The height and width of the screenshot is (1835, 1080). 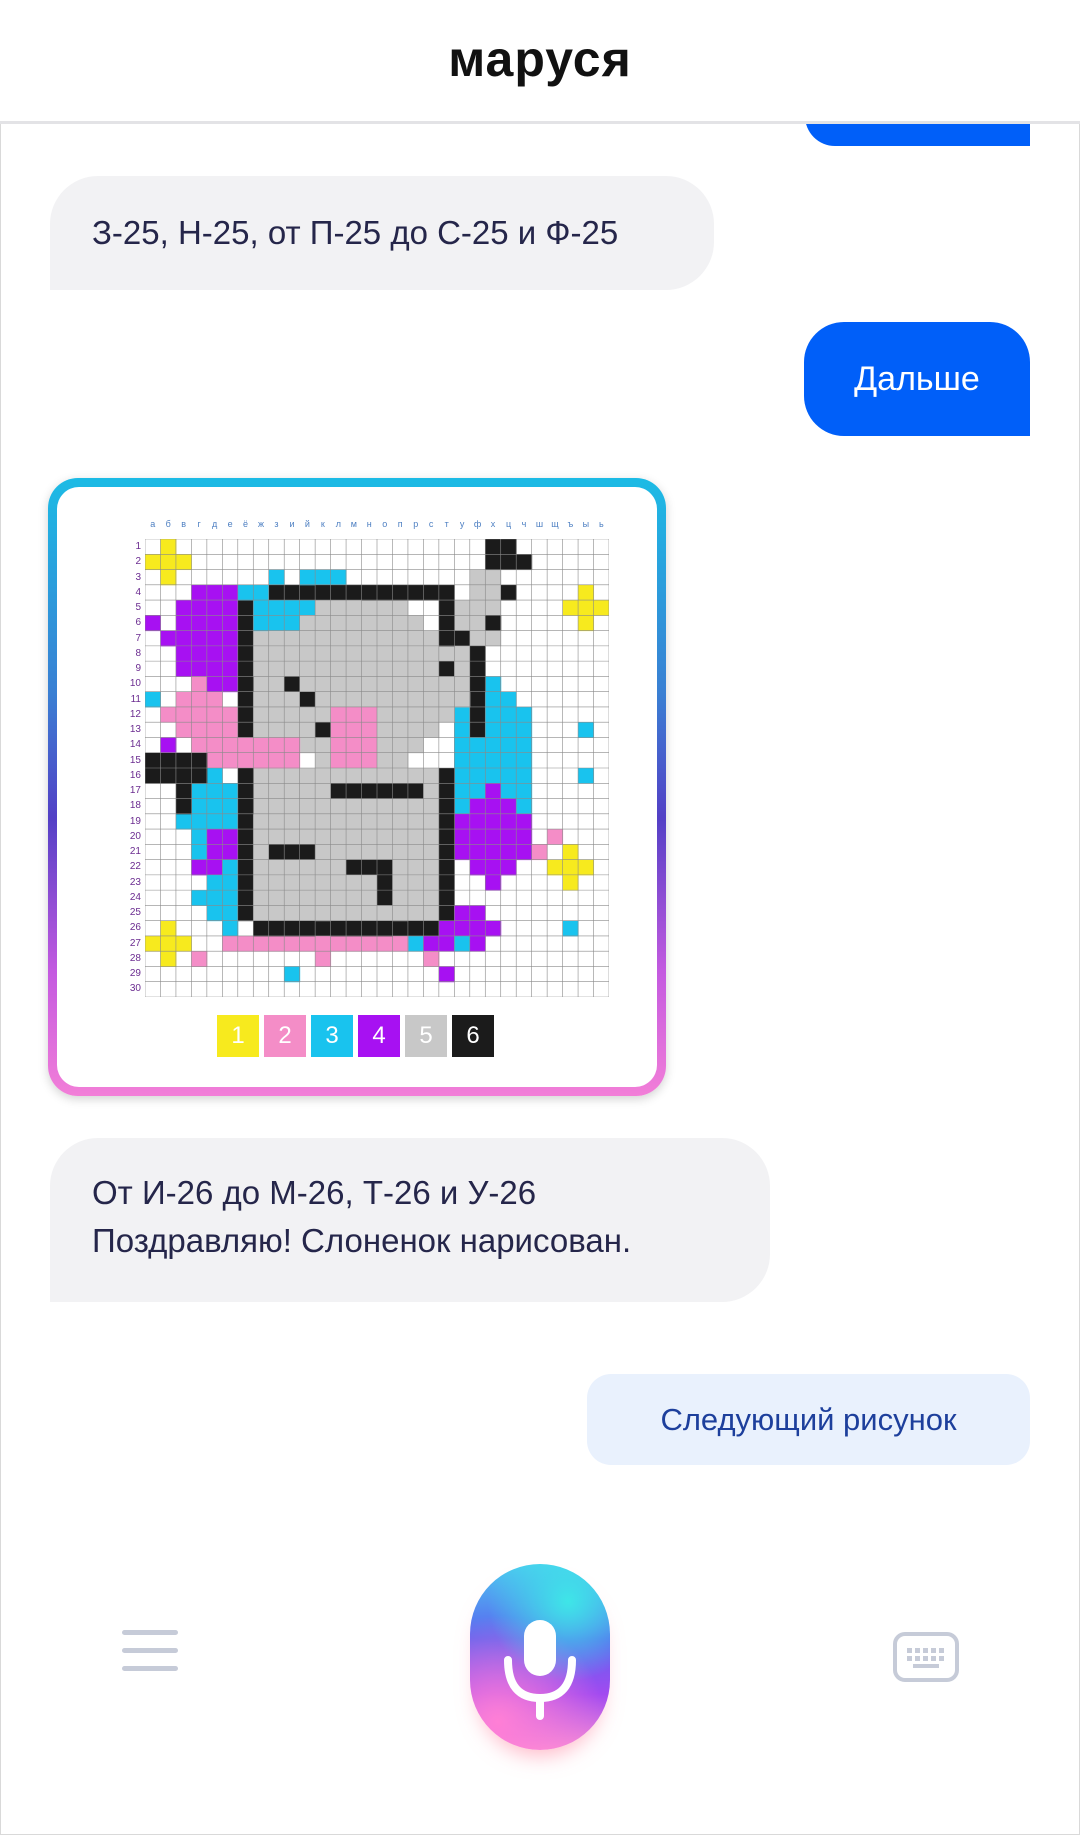 What do you see at coordinates (808, 1419) in the screenshot?
I see `suggestion-chip: Следующий рисунок` at bounding box center [808, 1419].